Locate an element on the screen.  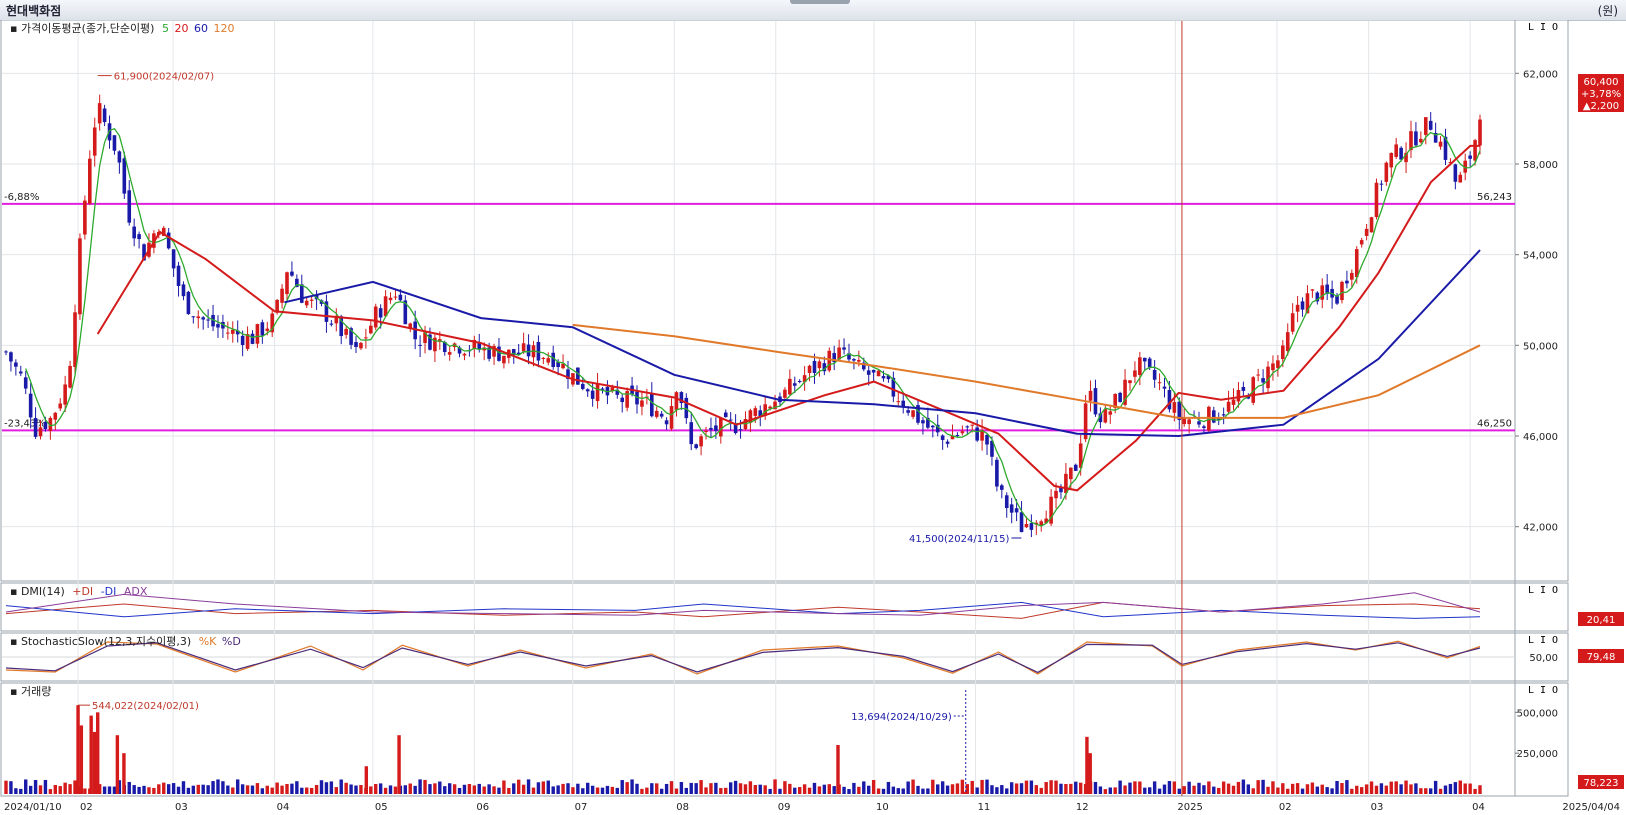
stochastic-collapse-icon: ▪ is located at coordinates (15, 641).